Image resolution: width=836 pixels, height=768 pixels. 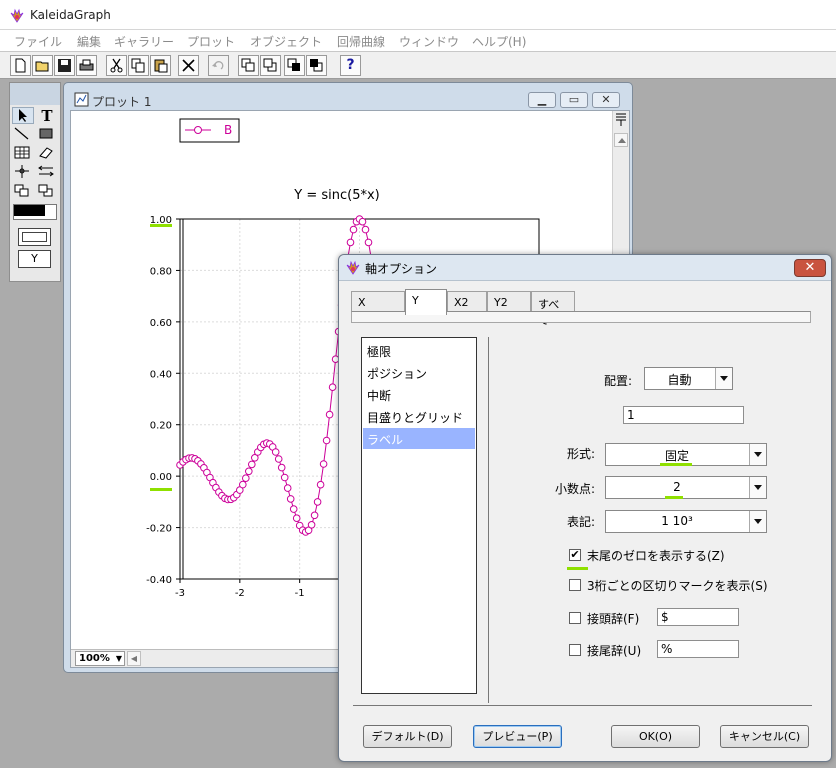 I want to click on cut-button, so click(x=116, y=65).